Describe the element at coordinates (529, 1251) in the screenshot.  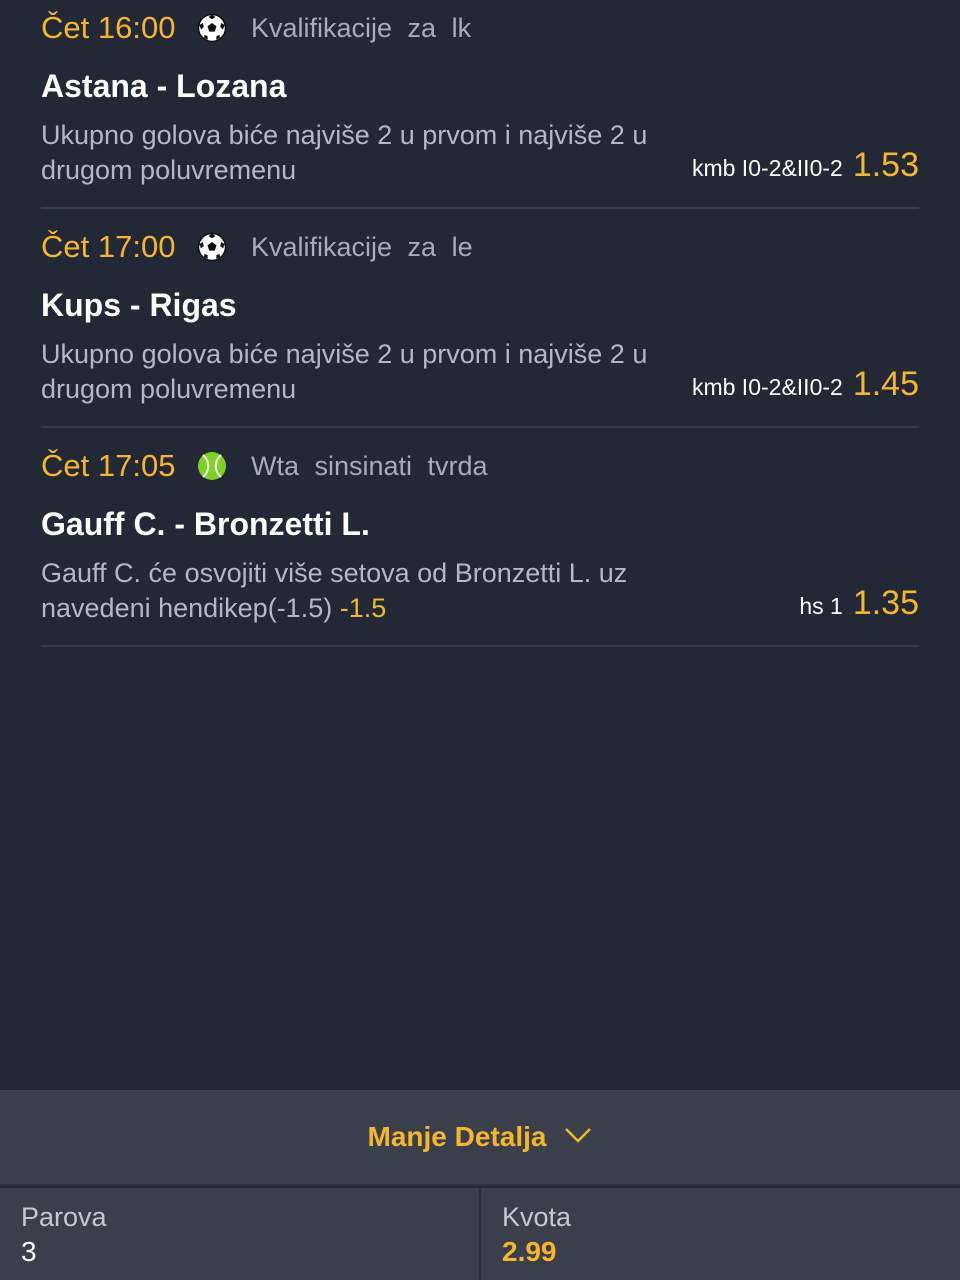
I see `odds-value: 2.99` at that location.